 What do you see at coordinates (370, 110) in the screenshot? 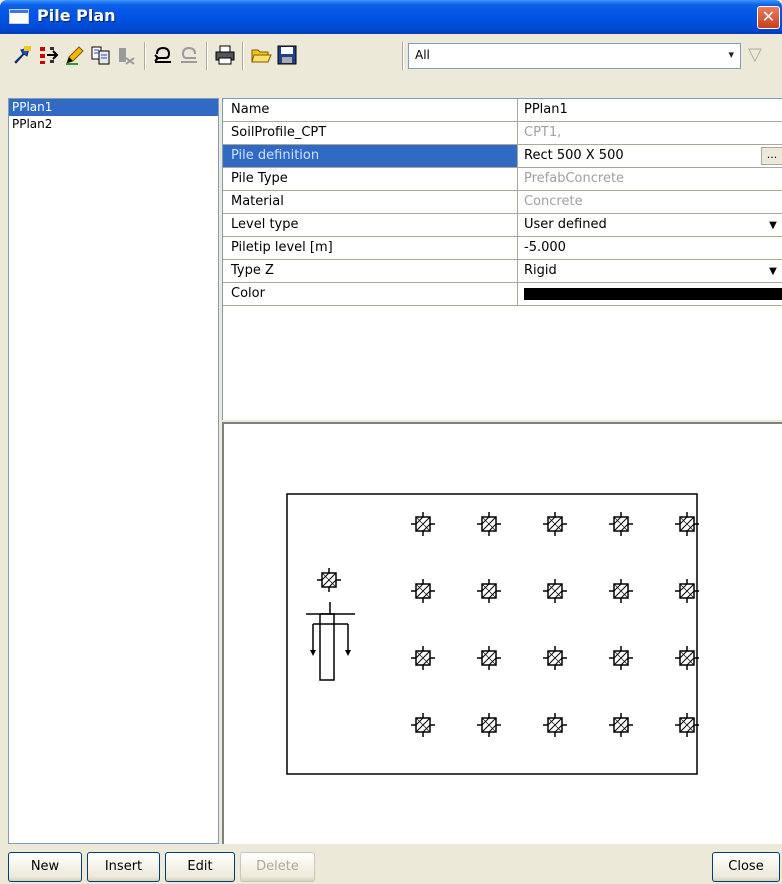
I see `property-label: Name` at bounding box center [370, 110].